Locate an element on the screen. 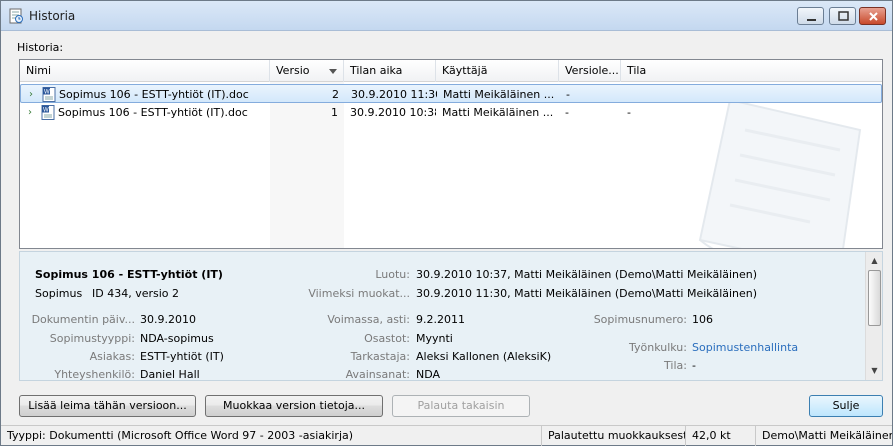 This screenshot has height=446, width=893. keywords-label: Avainsanat: is located at coordinates (377, 374).